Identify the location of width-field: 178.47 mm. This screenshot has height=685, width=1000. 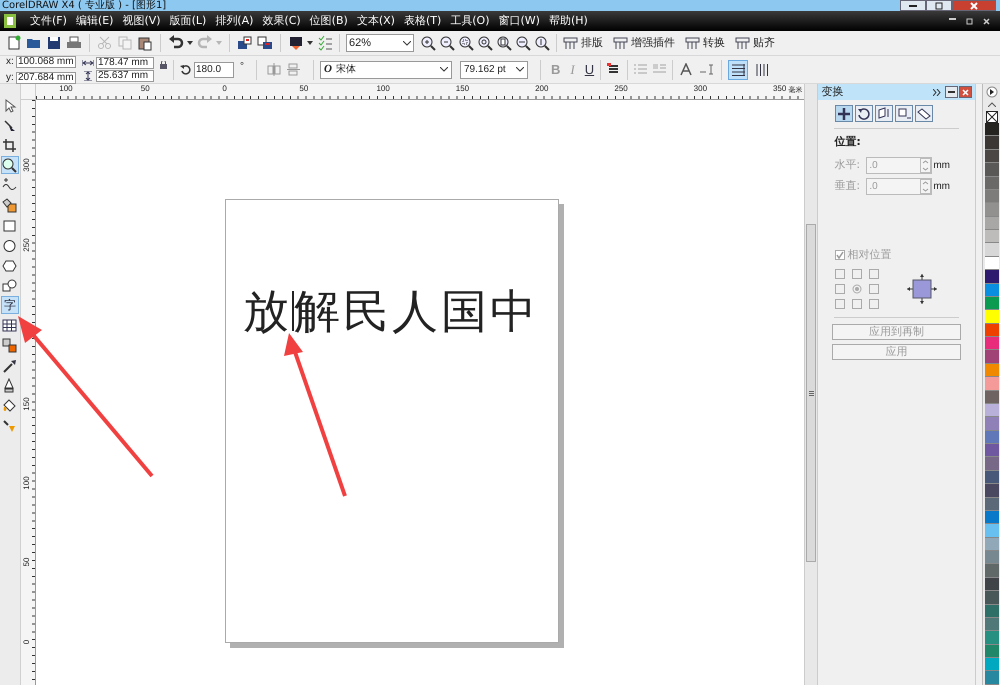
(125, 63).